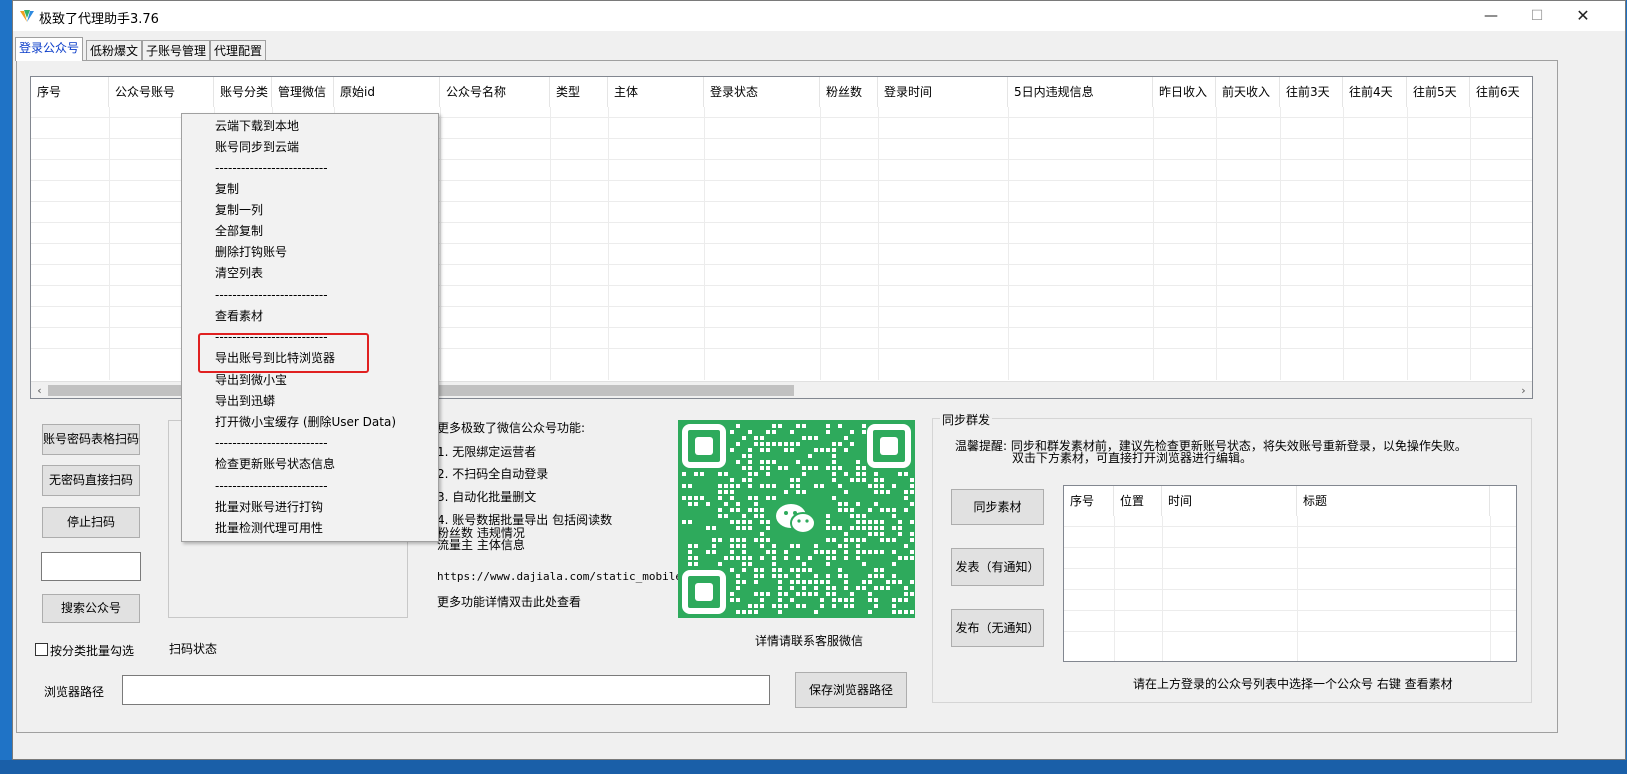 The height and width of the screenshot is (774, 1627). Describe the element at coordinates (303, 92) in the screenshot. I see `column-header: 管理微信` at that location.